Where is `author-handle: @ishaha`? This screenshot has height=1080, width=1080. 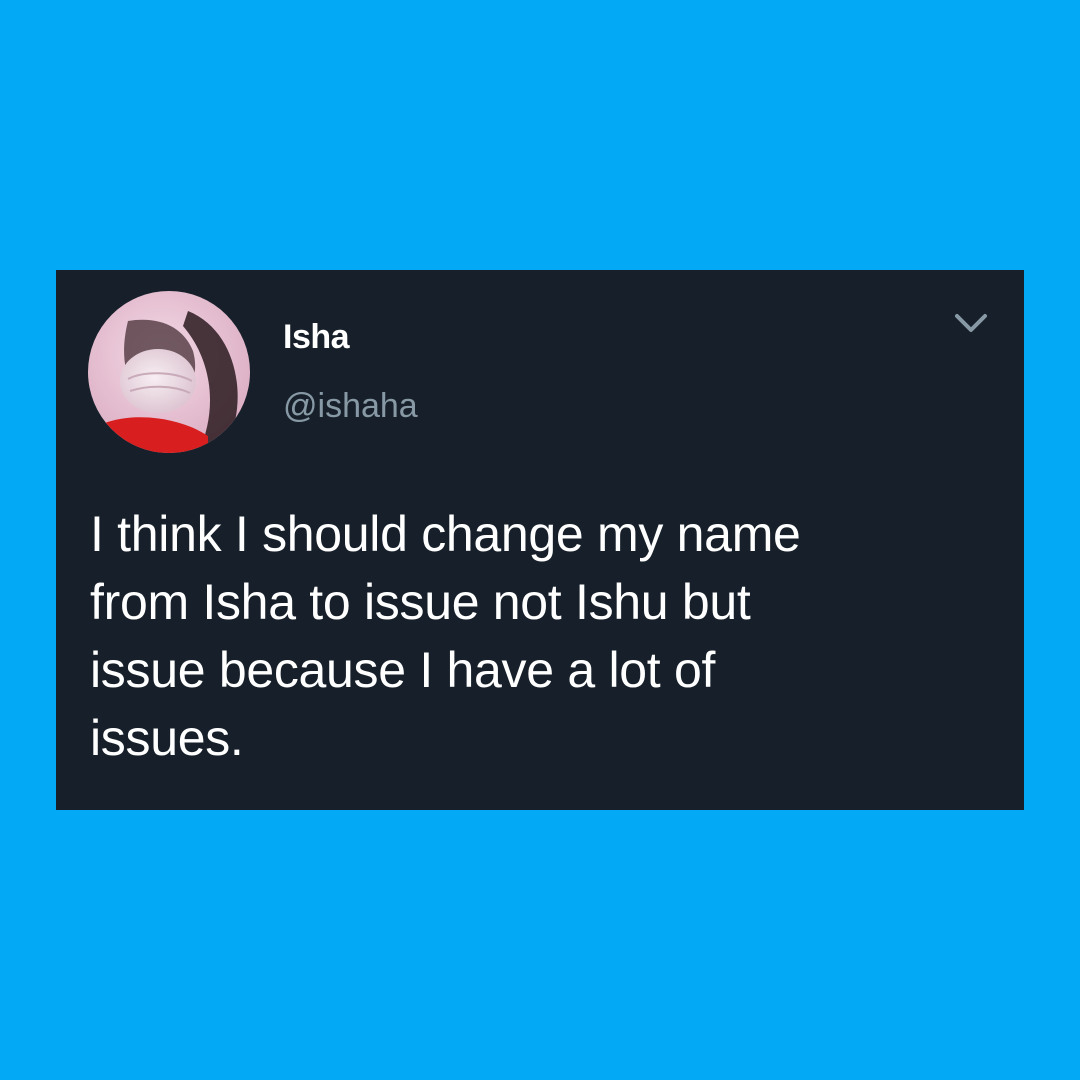
author-handle: @ishaha is located at coordinates (350, 406).